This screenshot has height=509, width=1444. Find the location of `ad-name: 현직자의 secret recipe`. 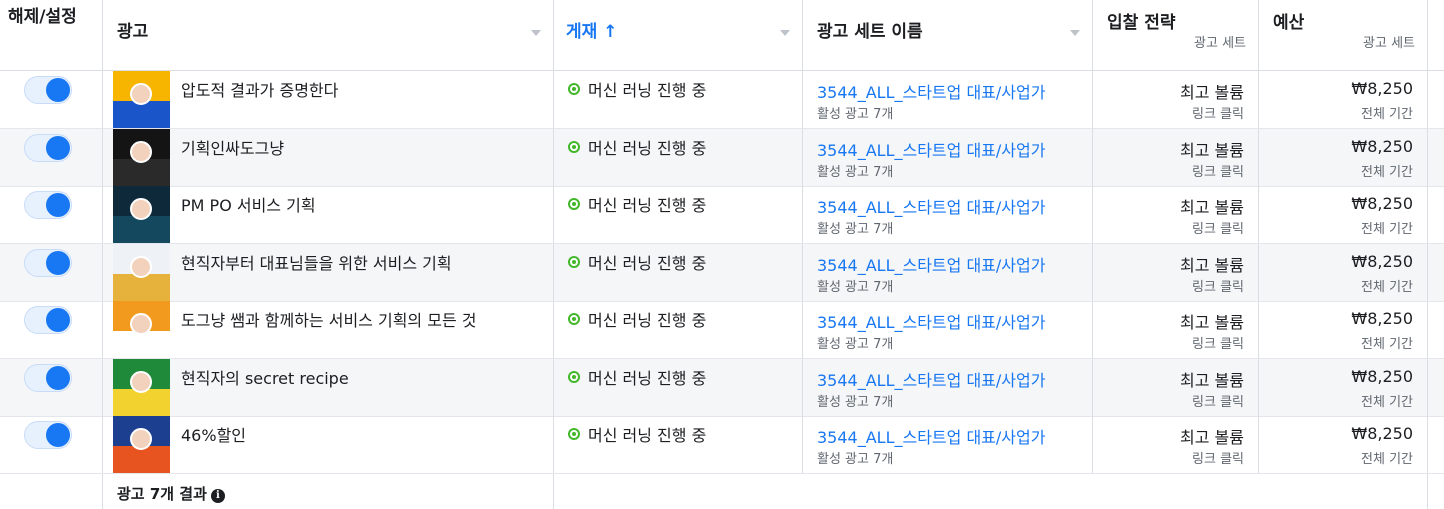

ad-name: 현직자의 secret recipe is located at coordinates (265, 377).